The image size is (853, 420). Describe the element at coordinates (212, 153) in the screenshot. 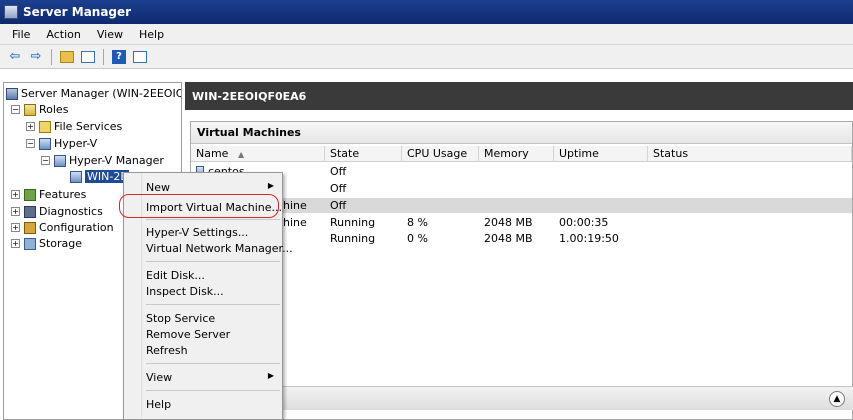

I see `column-label: Name` at that location.